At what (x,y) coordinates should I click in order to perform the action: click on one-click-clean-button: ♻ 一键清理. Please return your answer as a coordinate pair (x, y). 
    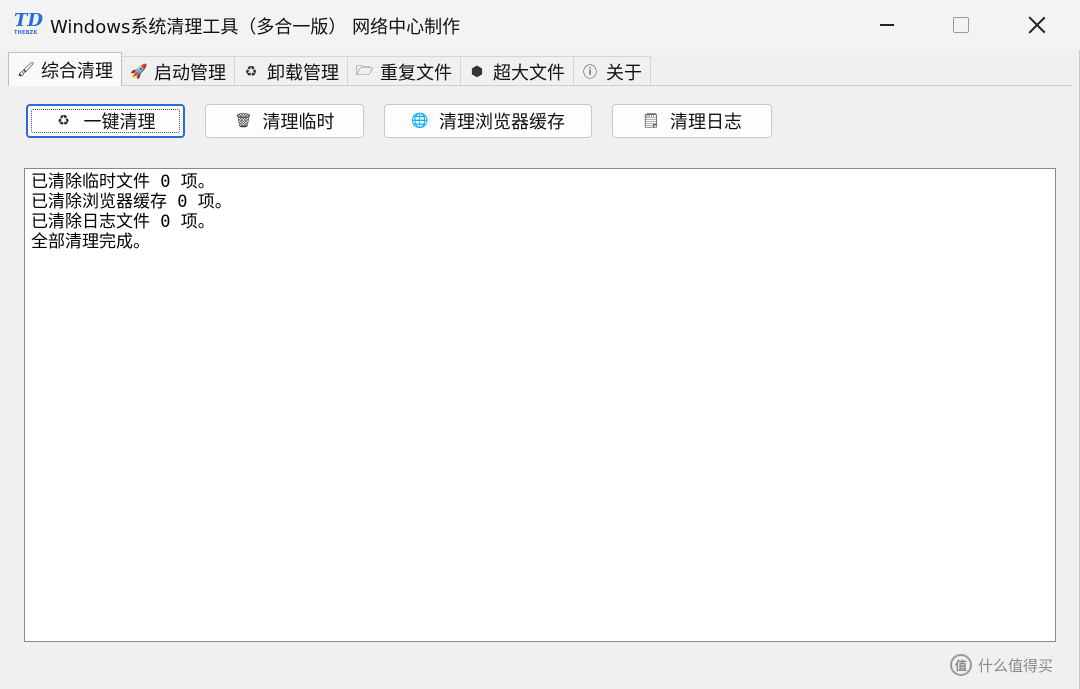
    Looking at the image, I should click on (105, 121).